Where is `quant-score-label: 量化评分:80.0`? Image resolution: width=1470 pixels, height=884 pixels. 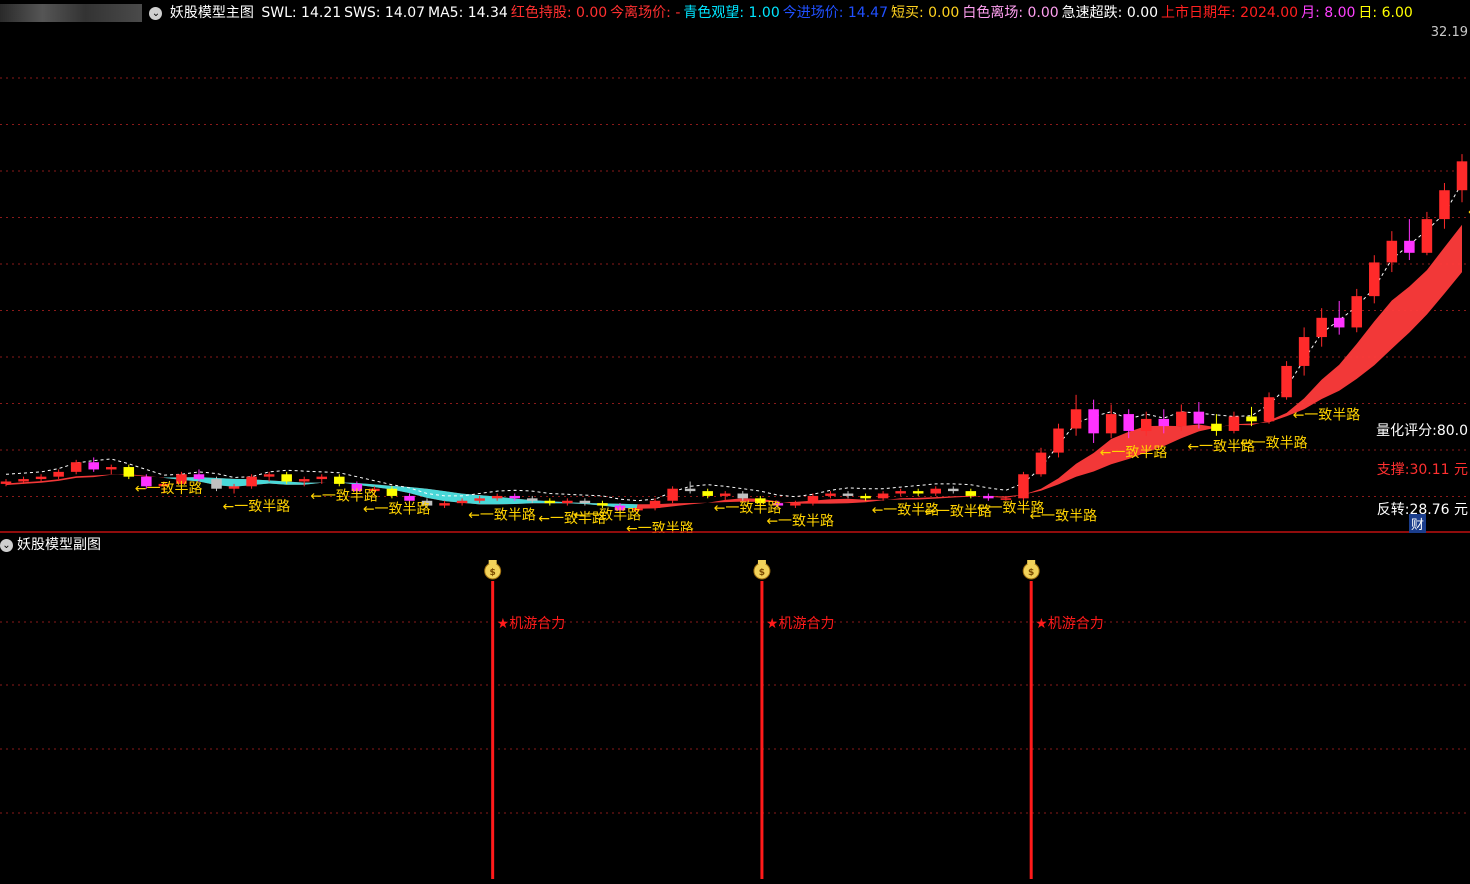
quant-score-label: 量化评分:80.0 is located at coordinates (1422, 431).